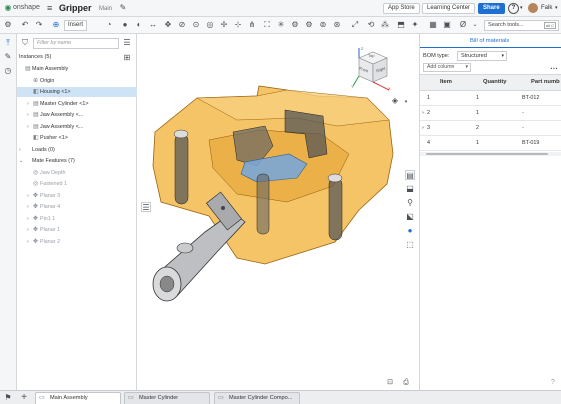 This screenshot has height=404, width=561. What do you see at coordinates (238, 25) in the screenshot?
I see `tangent-mate-icon: ⊹` at bounding box center [238, 25].